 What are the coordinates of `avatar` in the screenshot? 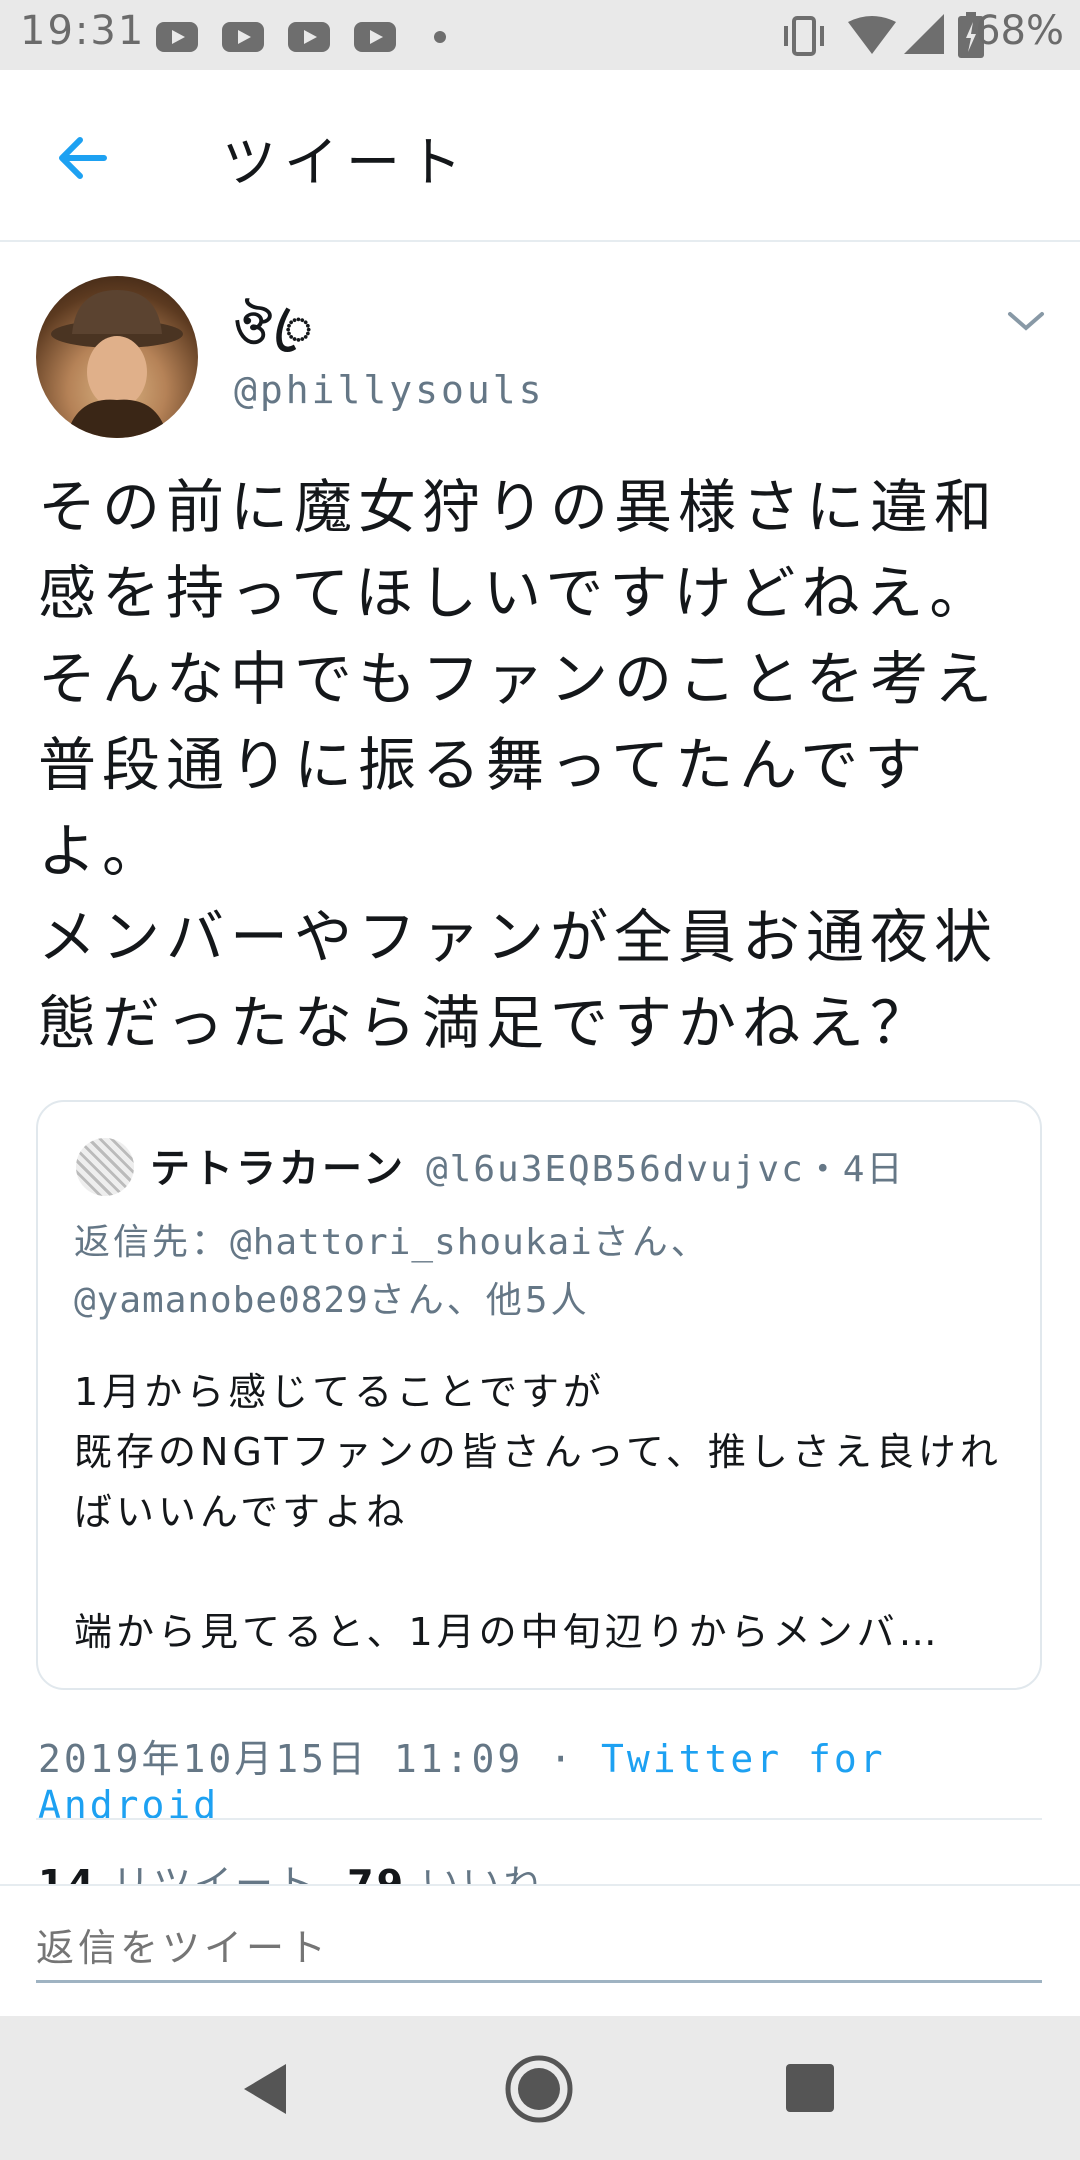 It's located at (117, 357).